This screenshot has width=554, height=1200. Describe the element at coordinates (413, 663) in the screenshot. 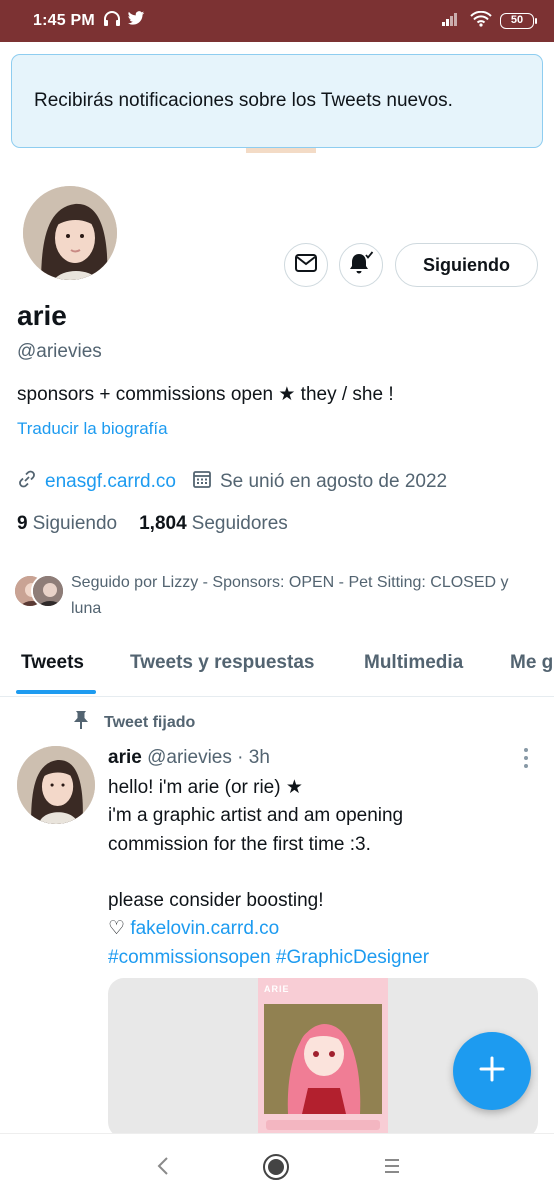

I see `tab-media: Multimedia` at that location.